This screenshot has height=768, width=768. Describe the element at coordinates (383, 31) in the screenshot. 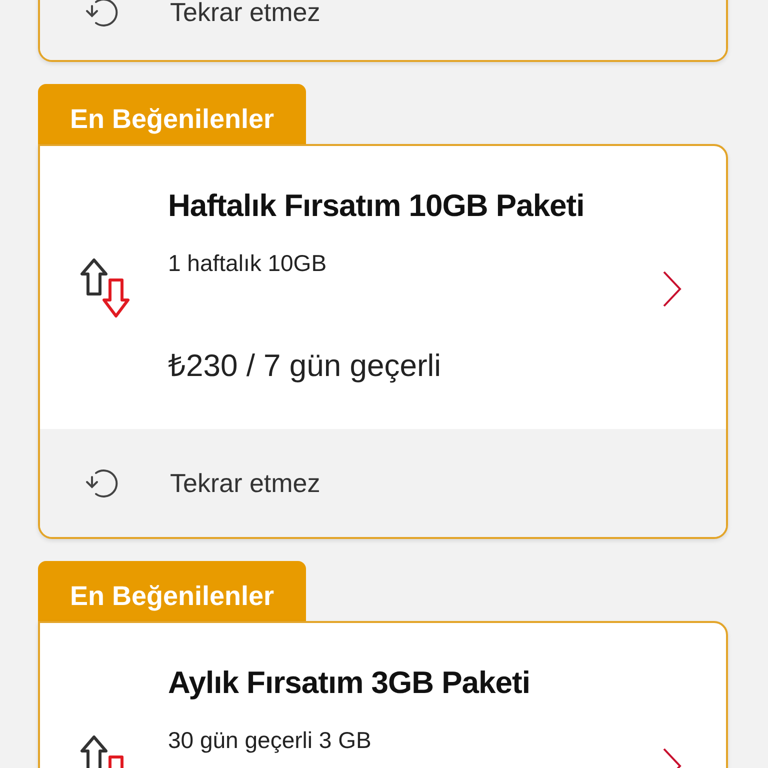

I see `package-card: Tekrar etmez` at that location.